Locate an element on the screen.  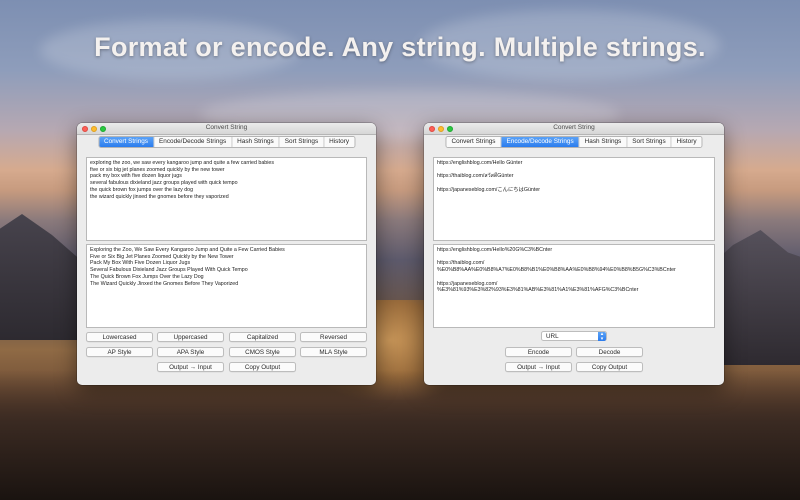
reversed-button: Reversed is located at coordinates (333, 337).